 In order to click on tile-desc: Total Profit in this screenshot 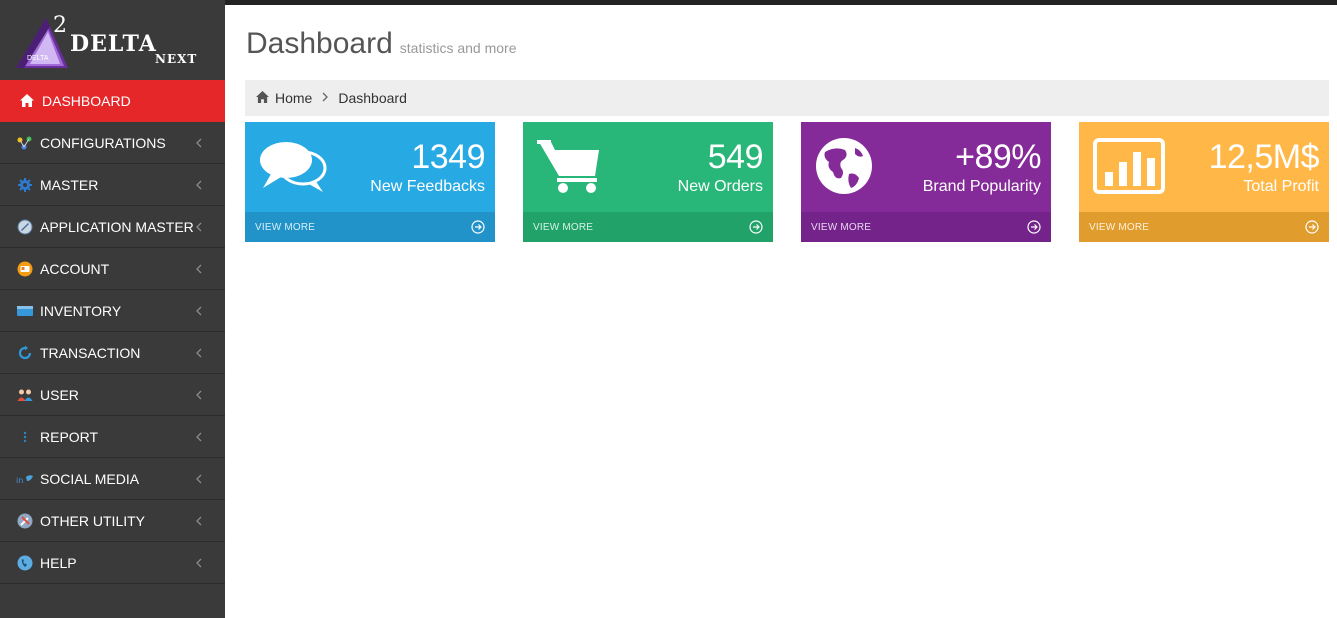, I will do `click(1281, 186)`.